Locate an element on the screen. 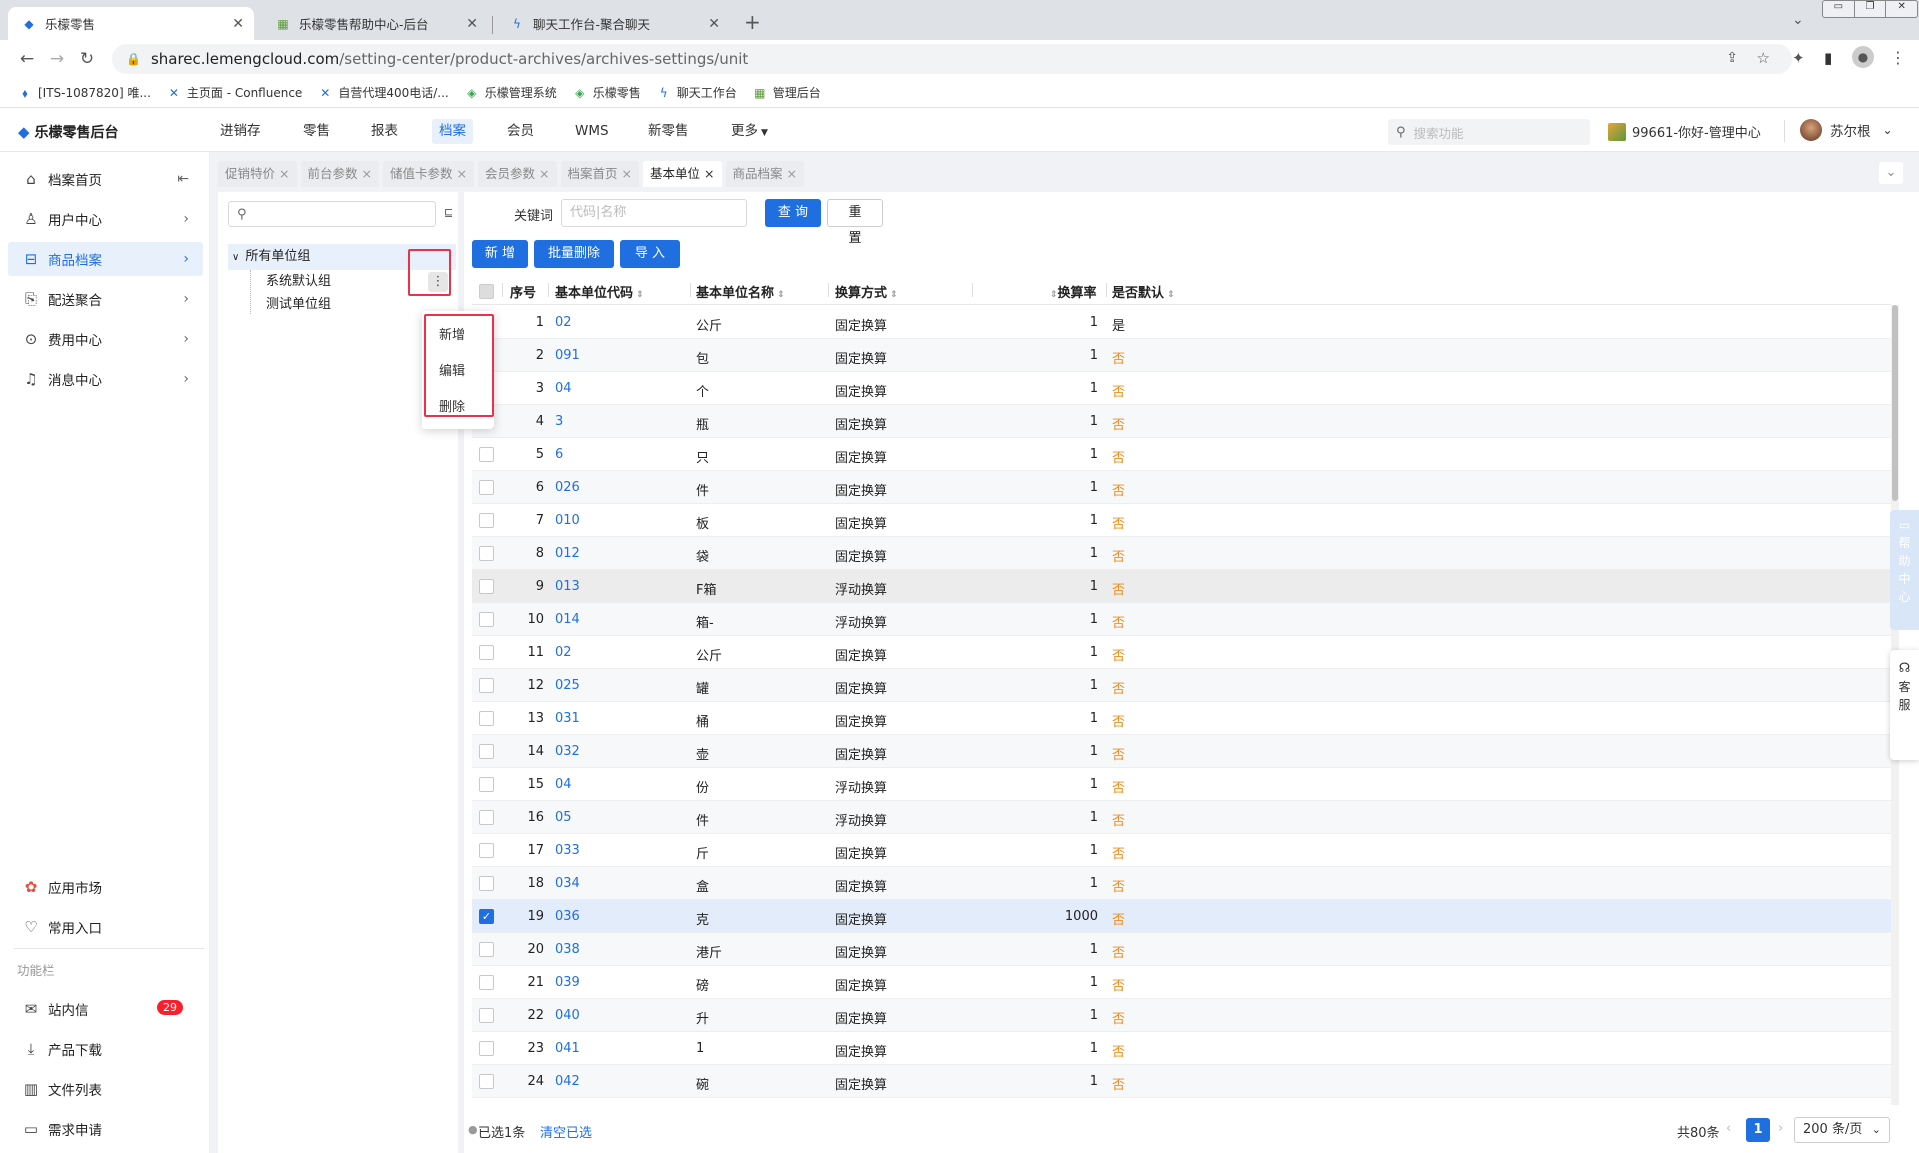 The height and width of the screenshot is (1153, 1919). sidebar-item-product-archives: ⊟ 商品档案 › is located at coordinates (105, 259).